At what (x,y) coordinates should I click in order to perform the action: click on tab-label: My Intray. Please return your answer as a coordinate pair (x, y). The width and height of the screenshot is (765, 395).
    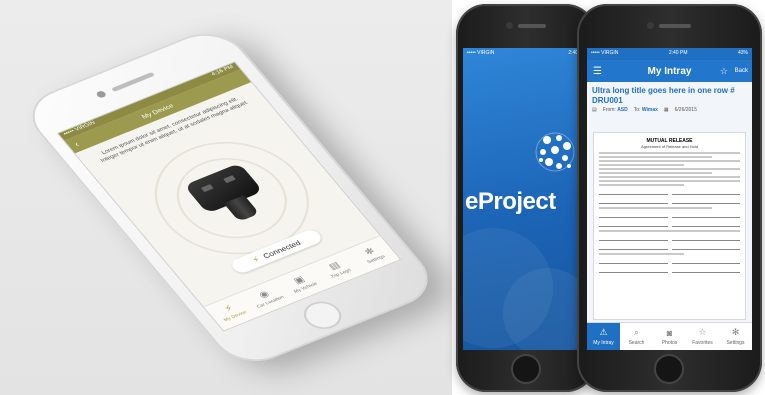
    Looking at the image, I should click on (603, 343).